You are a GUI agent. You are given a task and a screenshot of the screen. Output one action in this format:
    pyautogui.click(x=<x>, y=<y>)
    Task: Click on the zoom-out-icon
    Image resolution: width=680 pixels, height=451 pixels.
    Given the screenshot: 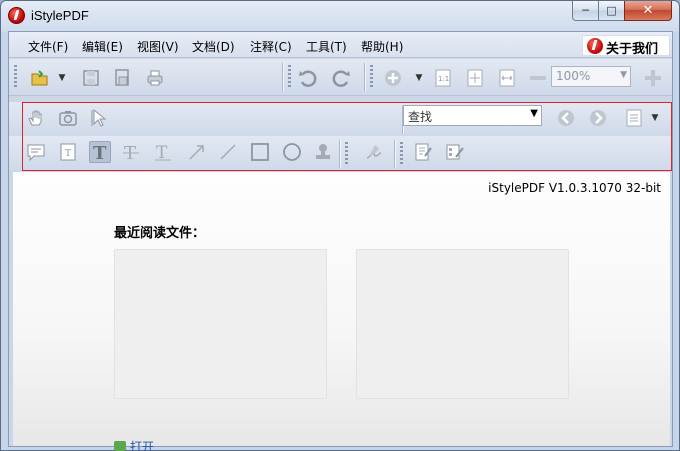 What is the action you would take?
    pyautogui.click(x=538, y=78)
    